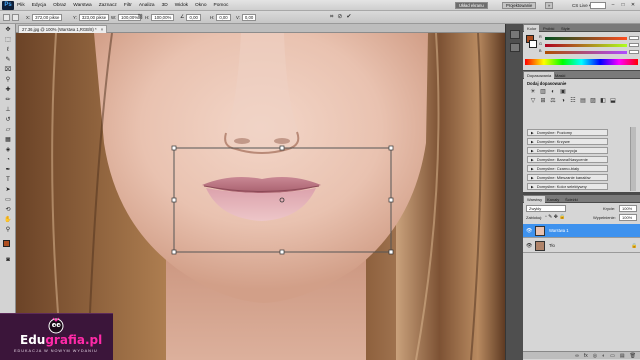 The height and width of the screenshot is (360, 640). What do you see at coordinates (567, 141) in the screenshot?
I see `preset-curves: ▶ Domyślne: Krzywe` at bounding box center [567, 141].